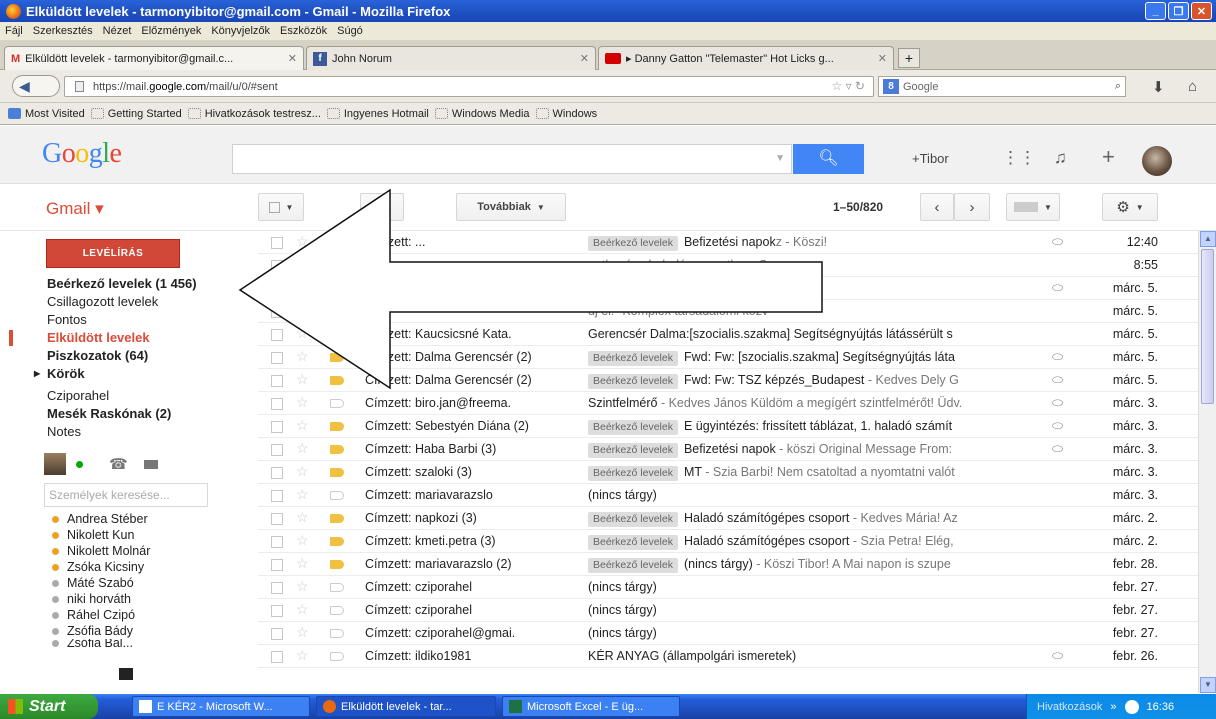 The width and height of the screenshot is (1216, 719). What do you see at coordinates (14, 31) in the screenshot?
I see `menu-item: Fájl` at bounding box center [14, 31].